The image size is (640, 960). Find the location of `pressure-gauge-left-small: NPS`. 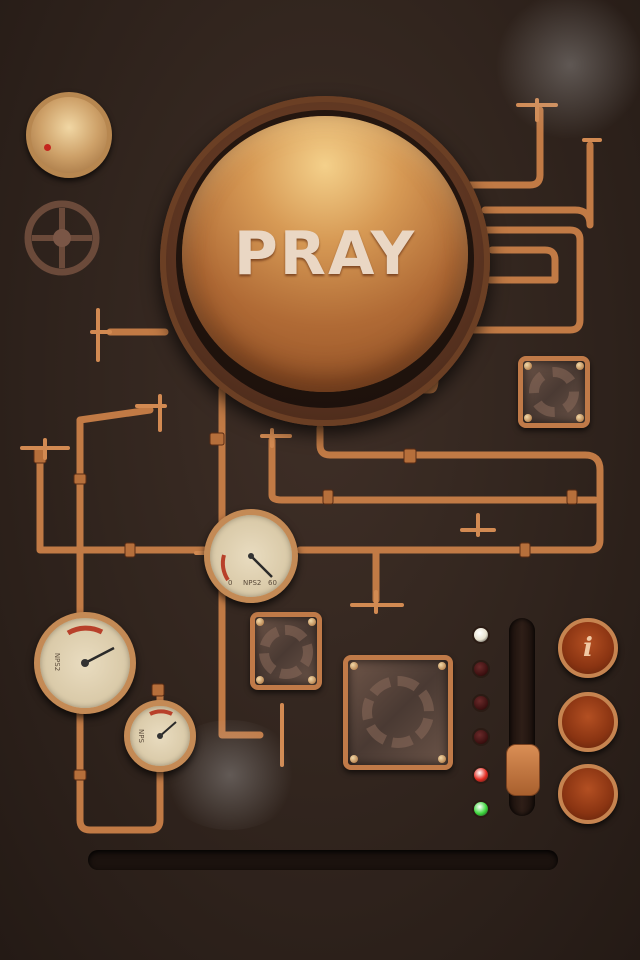

pressure-gauge-left-small: NPS is located at coordinates (160, 736).